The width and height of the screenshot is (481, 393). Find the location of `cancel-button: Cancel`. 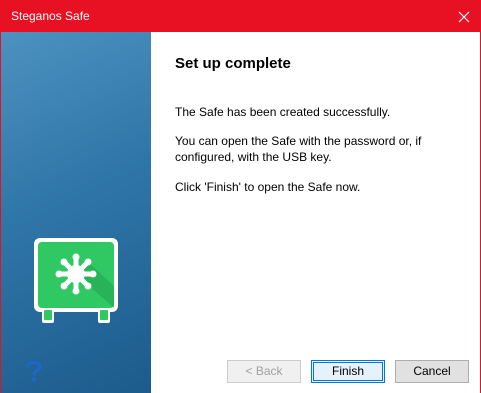

cancel-button: Cancel is located at coordinates (432, 371).